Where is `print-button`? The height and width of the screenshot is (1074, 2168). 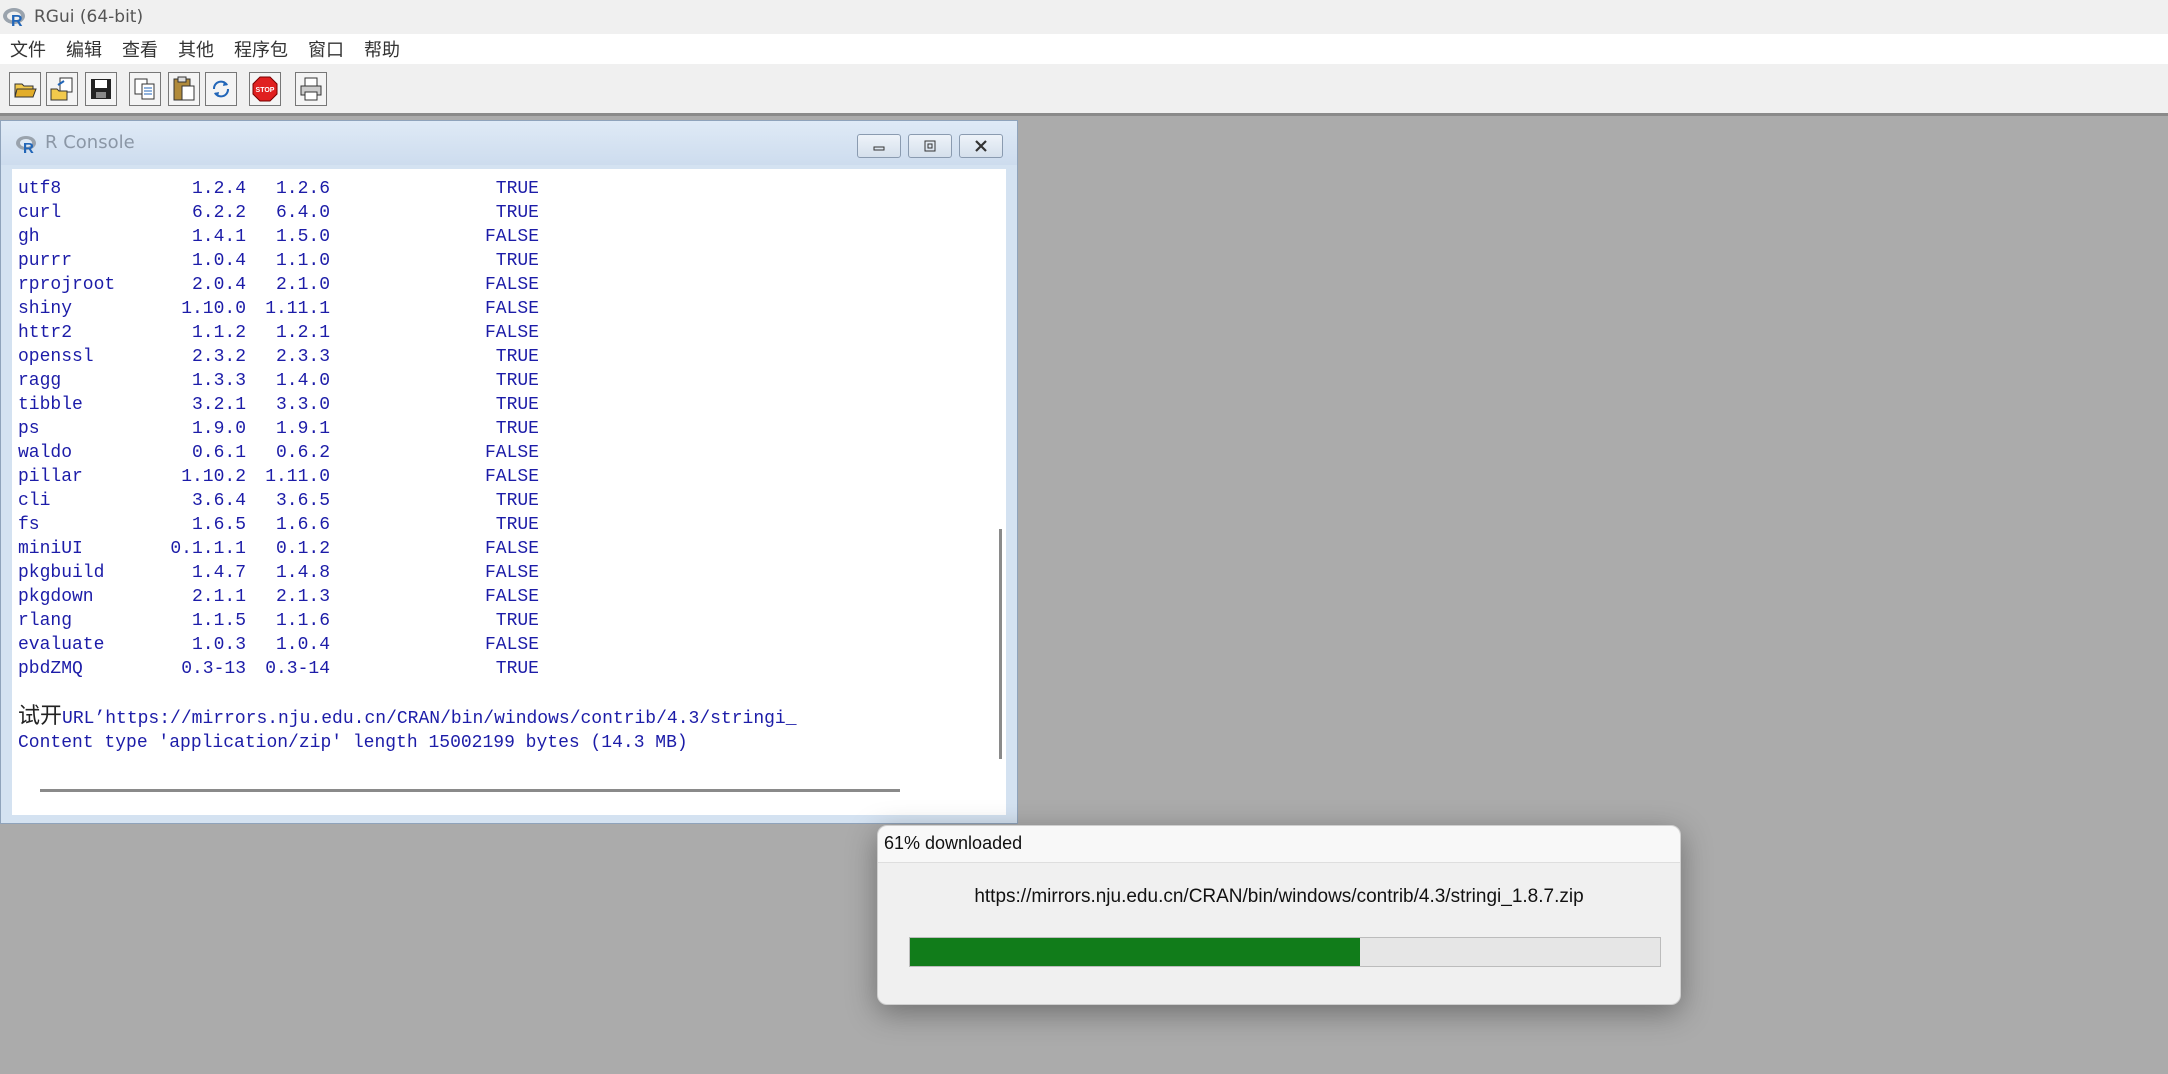 print-button is located at coordinates (311, 89).